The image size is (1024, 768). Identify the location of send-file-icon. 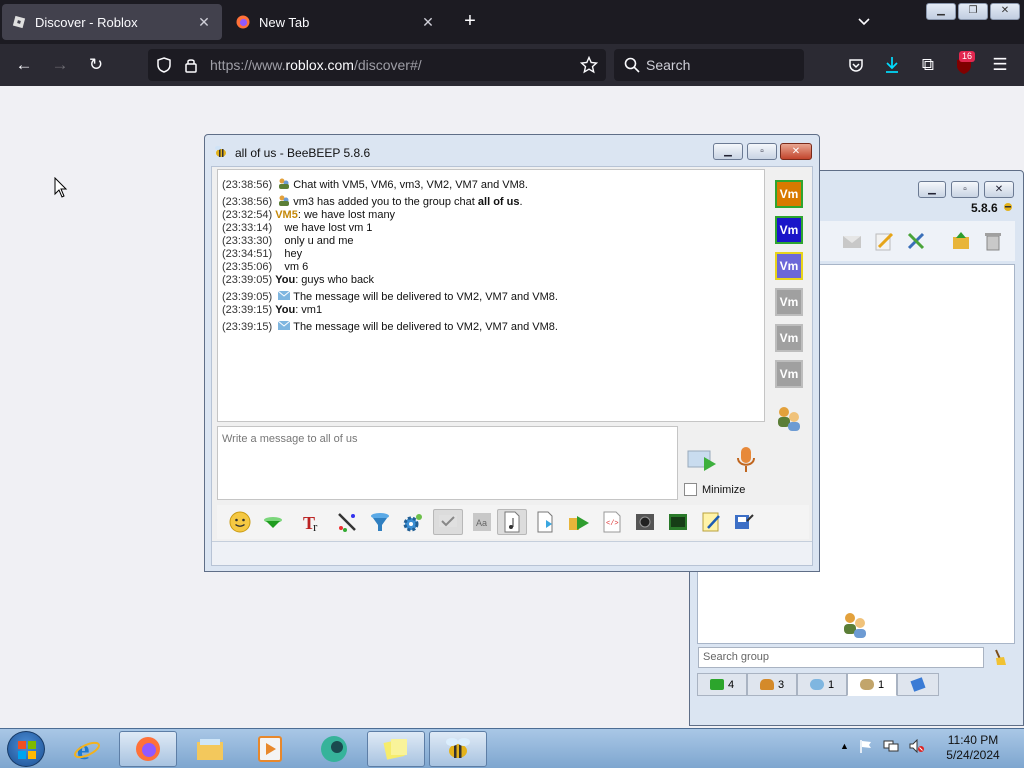
(512, 522).